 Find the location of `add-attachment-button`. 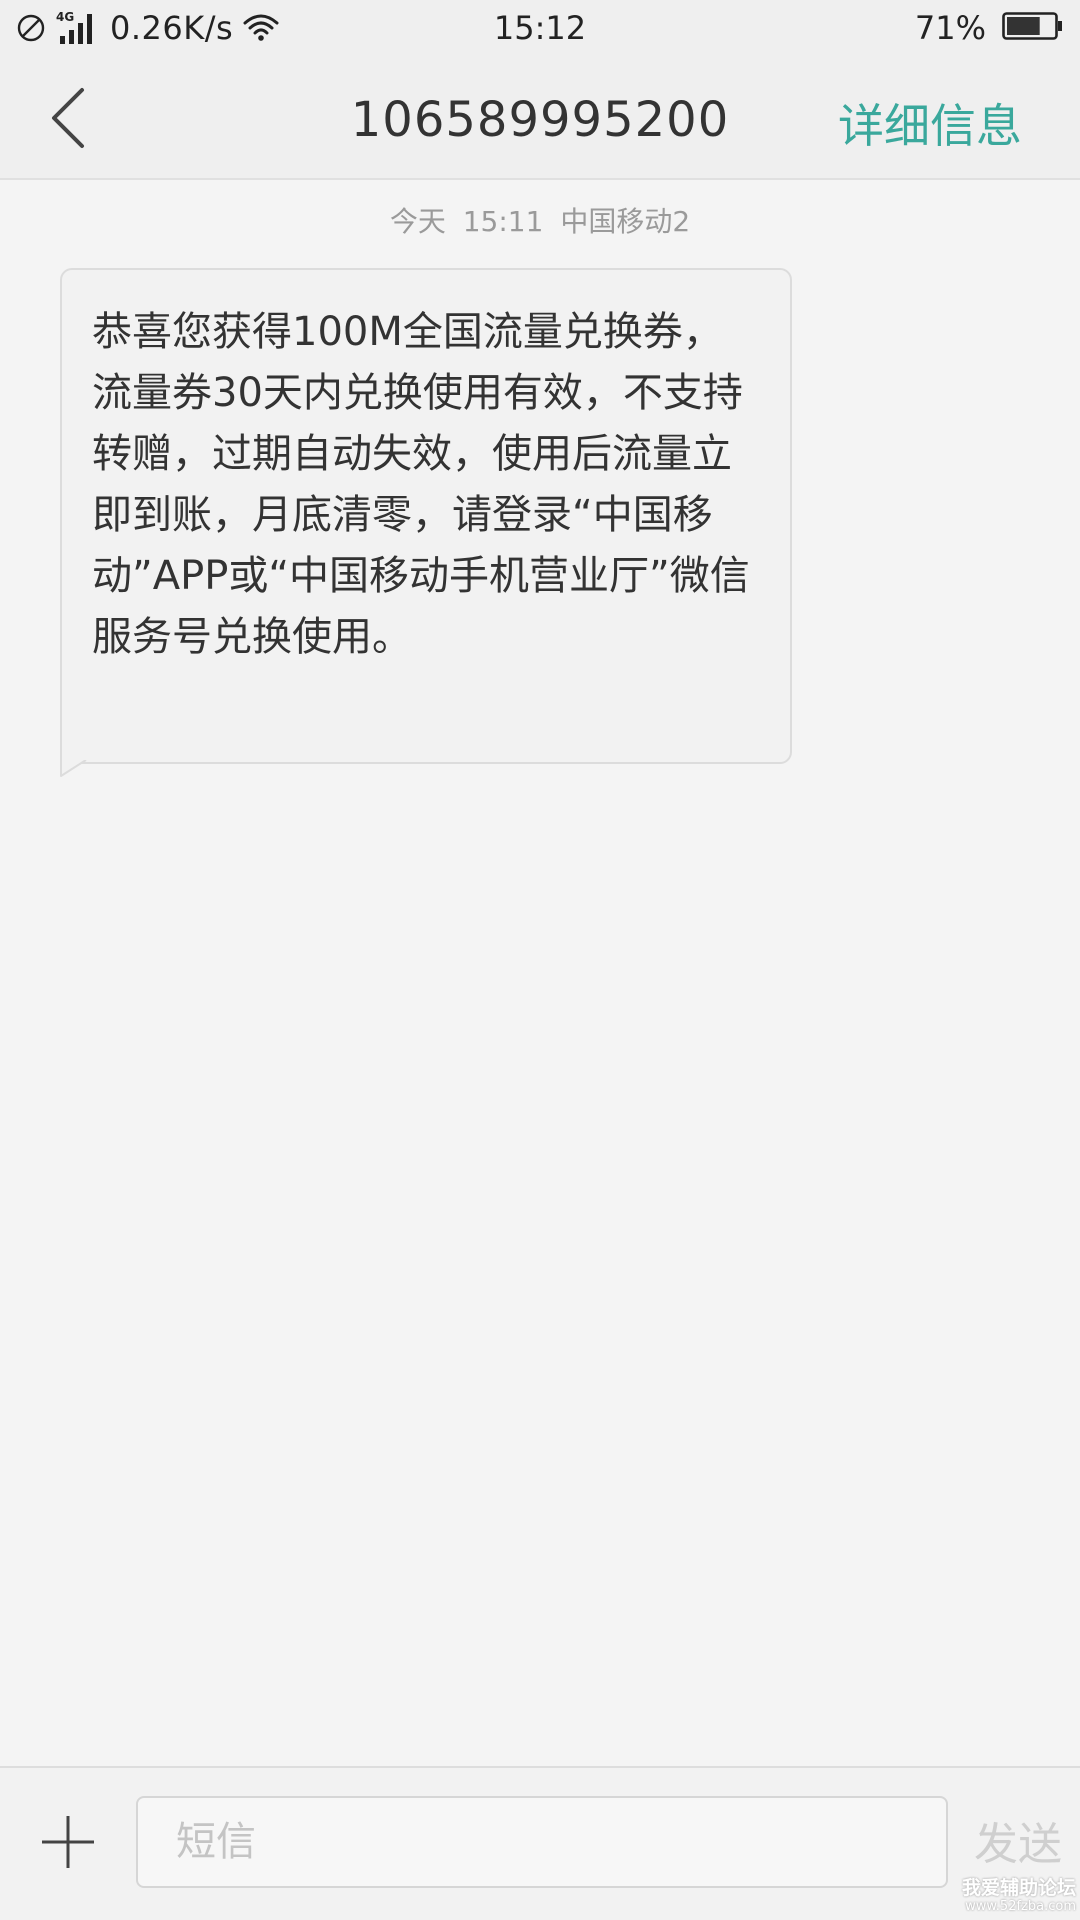

add-attachment-button is located at coordinates (68, 1842).